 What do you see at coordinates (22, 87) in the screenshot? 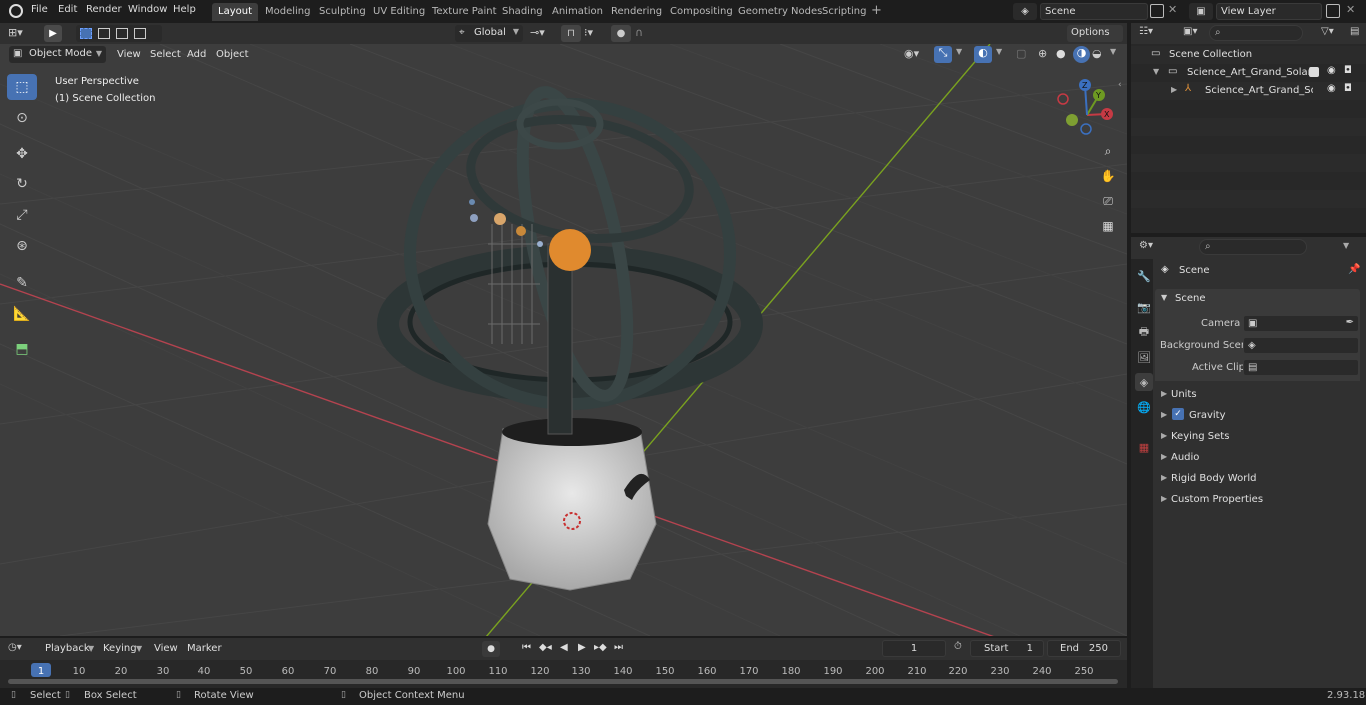
I see `select-box-tool-icon: ⬚` at bounding box center [22, 87].